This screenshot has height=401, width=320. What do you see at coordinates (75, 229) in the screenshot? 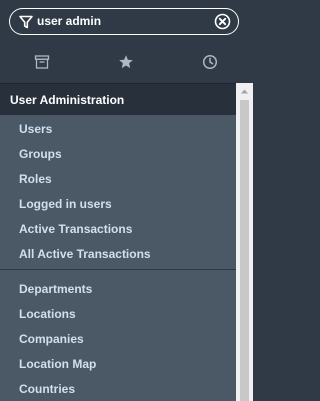
I see `module-active-transactions: Active Transactions` at bounding box center [75, 229].